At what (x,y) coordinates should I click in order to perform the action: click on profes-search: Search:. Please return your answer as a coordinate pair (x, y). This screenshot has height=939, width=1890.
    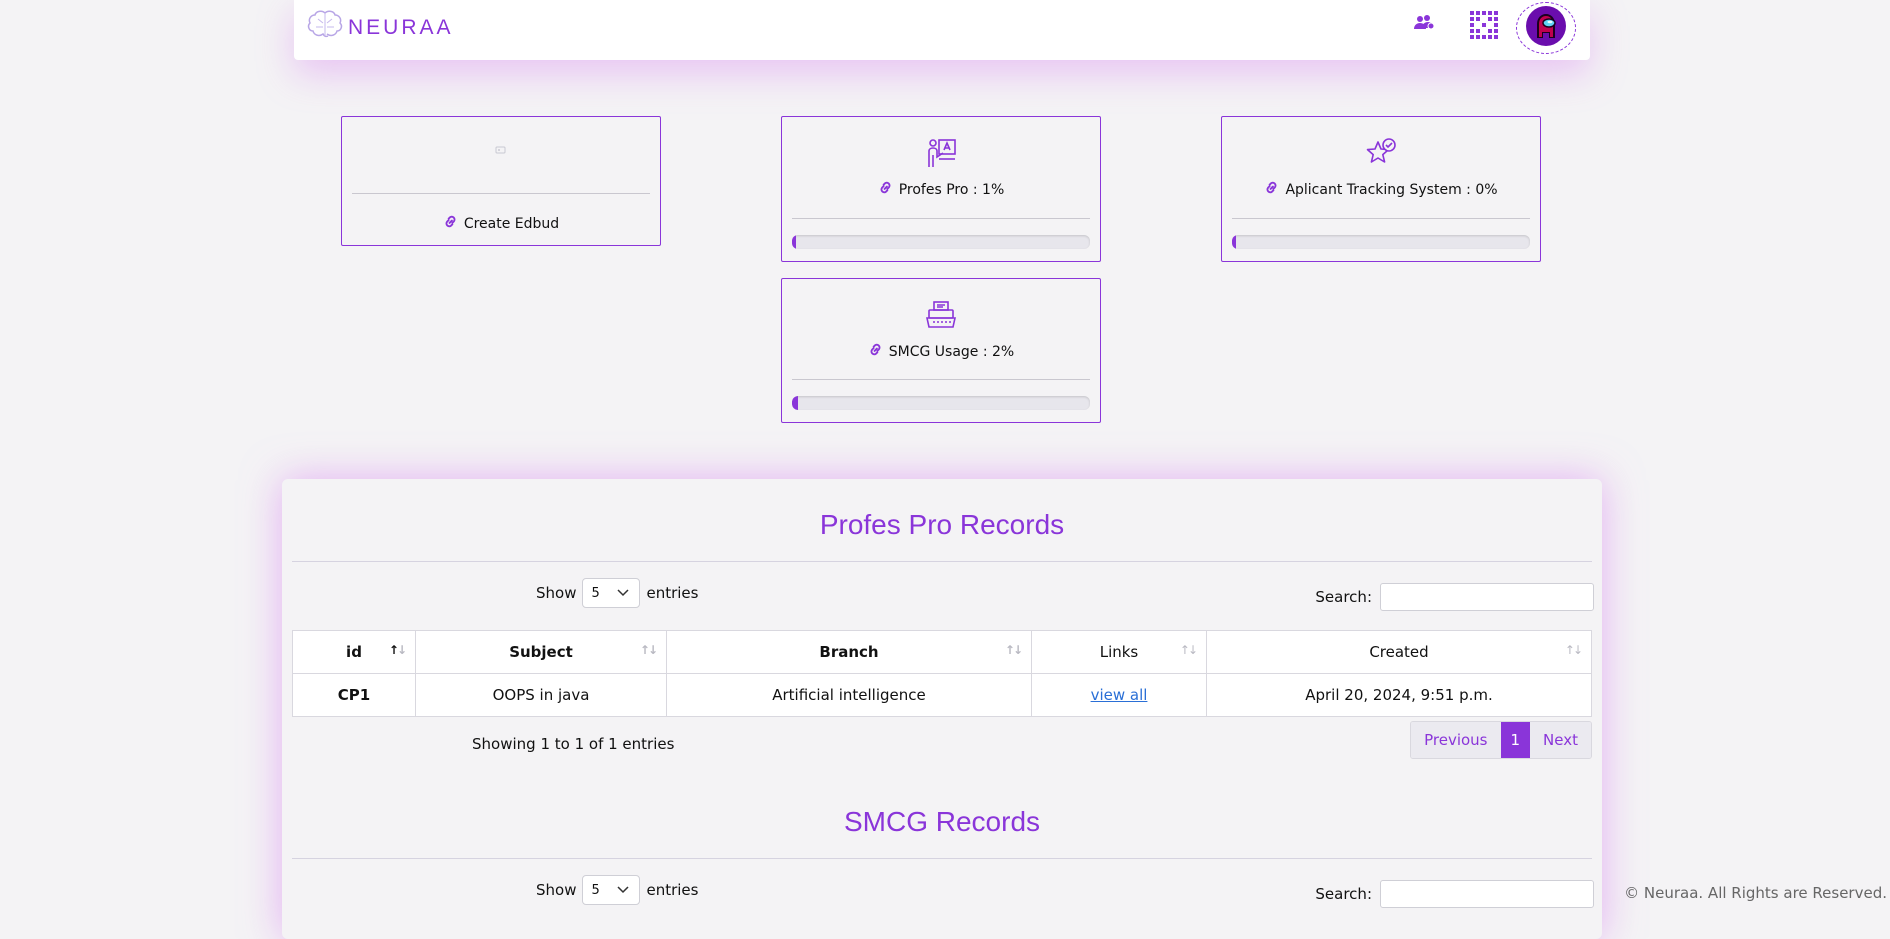
    Looking at the image, I should click on (1454, 597).